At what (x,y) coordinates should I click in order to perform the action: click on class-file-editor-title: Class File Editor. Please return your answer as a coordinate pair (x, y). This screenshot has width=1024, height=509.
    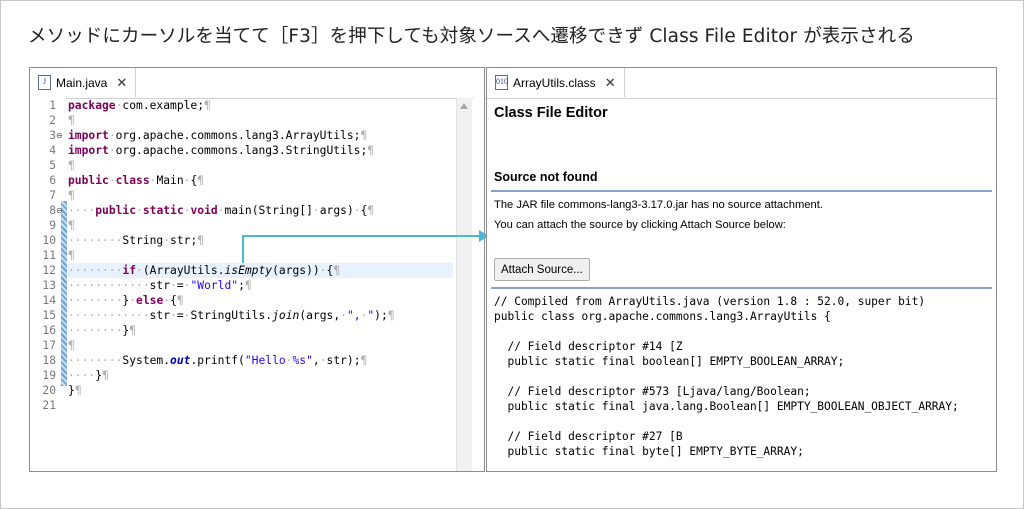
    Looking at the image, I should click on (551, 113).